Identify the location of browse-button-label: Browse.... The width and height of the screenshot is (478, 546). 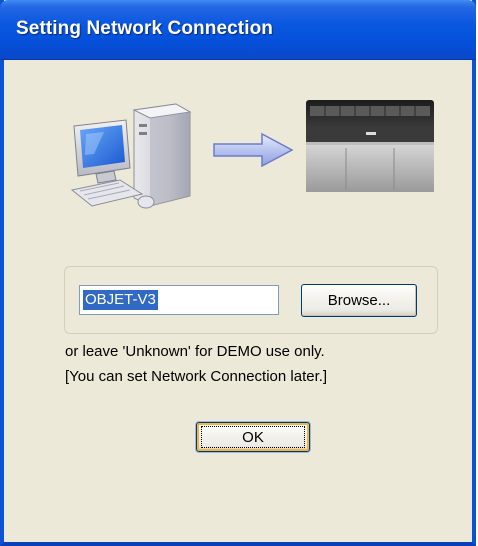
(359, 300).